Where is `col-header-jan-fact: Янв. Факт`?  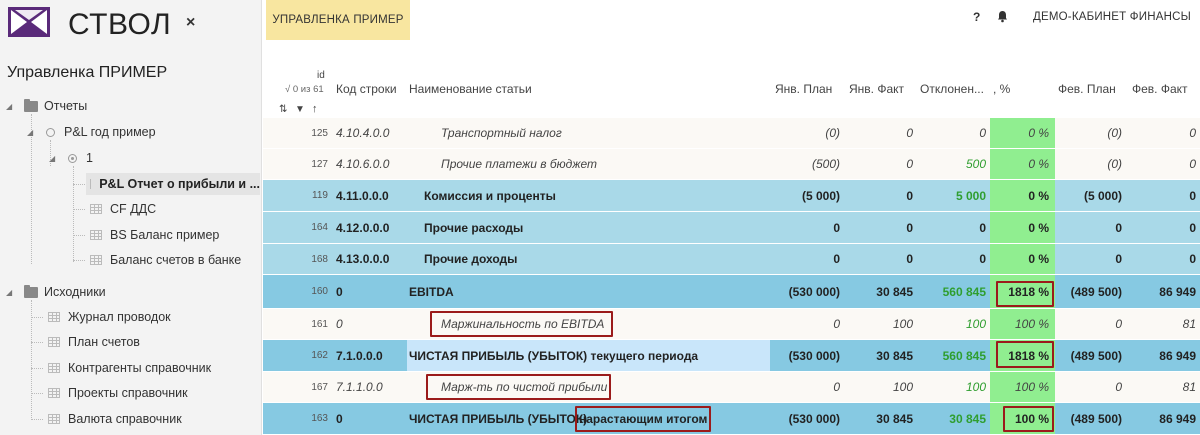
col-header-jan-fact: Янв. Факт is located at coordinates (876, 89).